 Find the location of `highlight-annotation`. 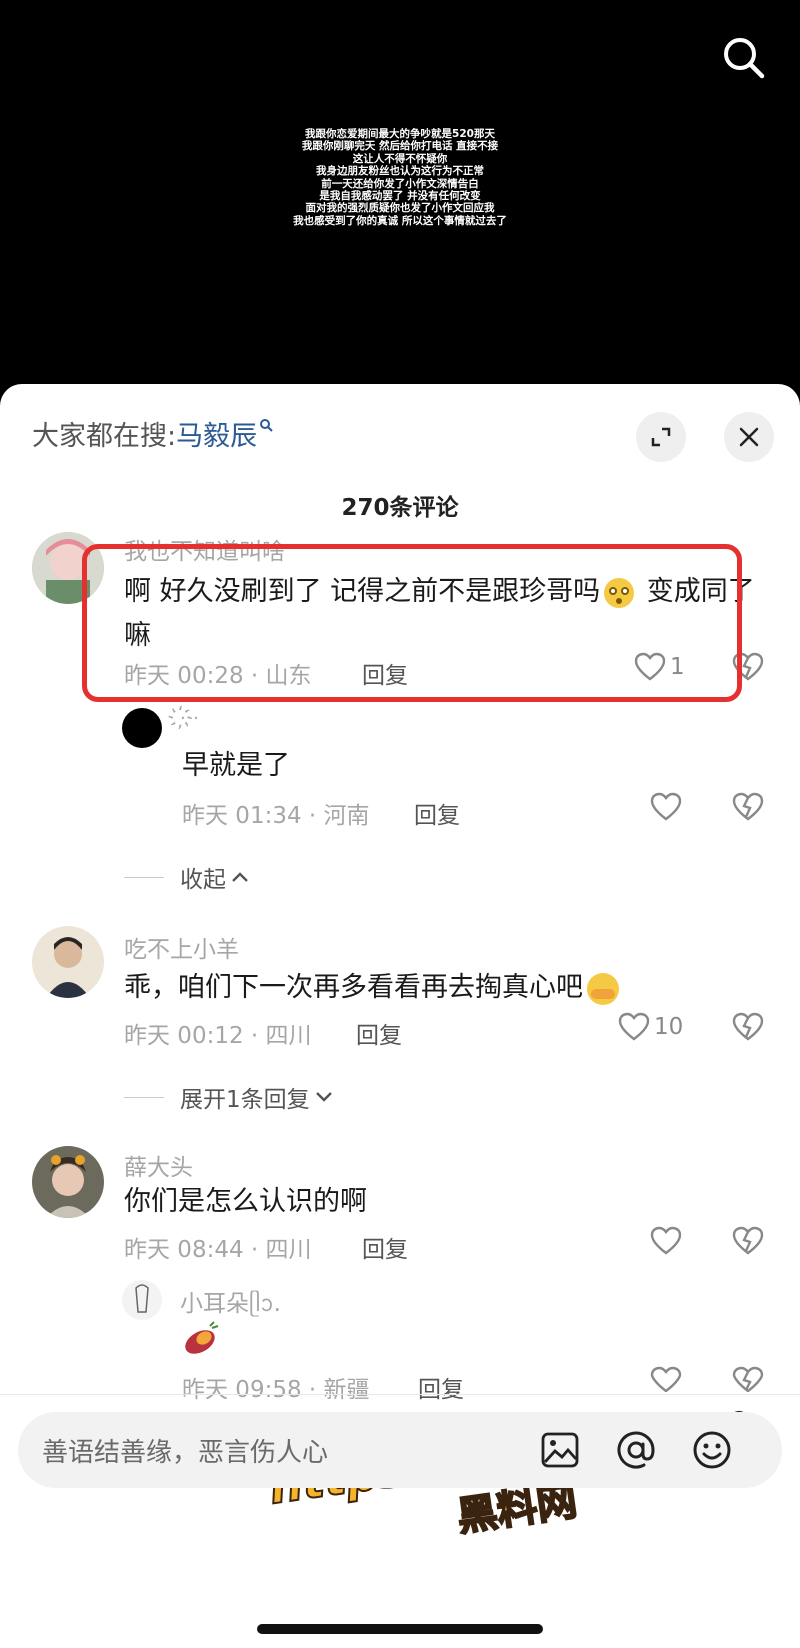

highlight-annotation is located at coordinates (412, 623).